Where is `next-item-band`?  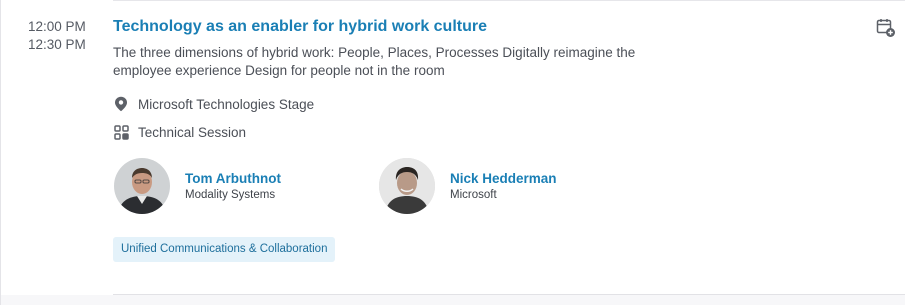 next-item-band is located at coordinates (453, 300).